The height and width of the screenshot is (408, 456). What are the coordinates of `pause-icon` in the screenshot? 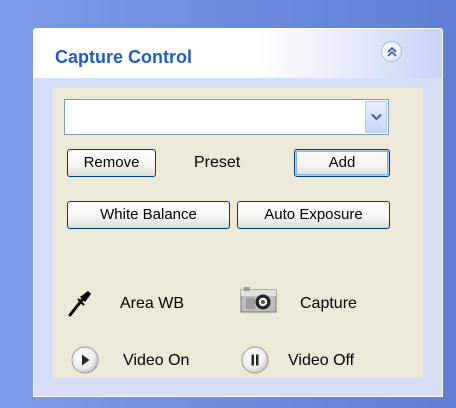 It's located at (255, 360).